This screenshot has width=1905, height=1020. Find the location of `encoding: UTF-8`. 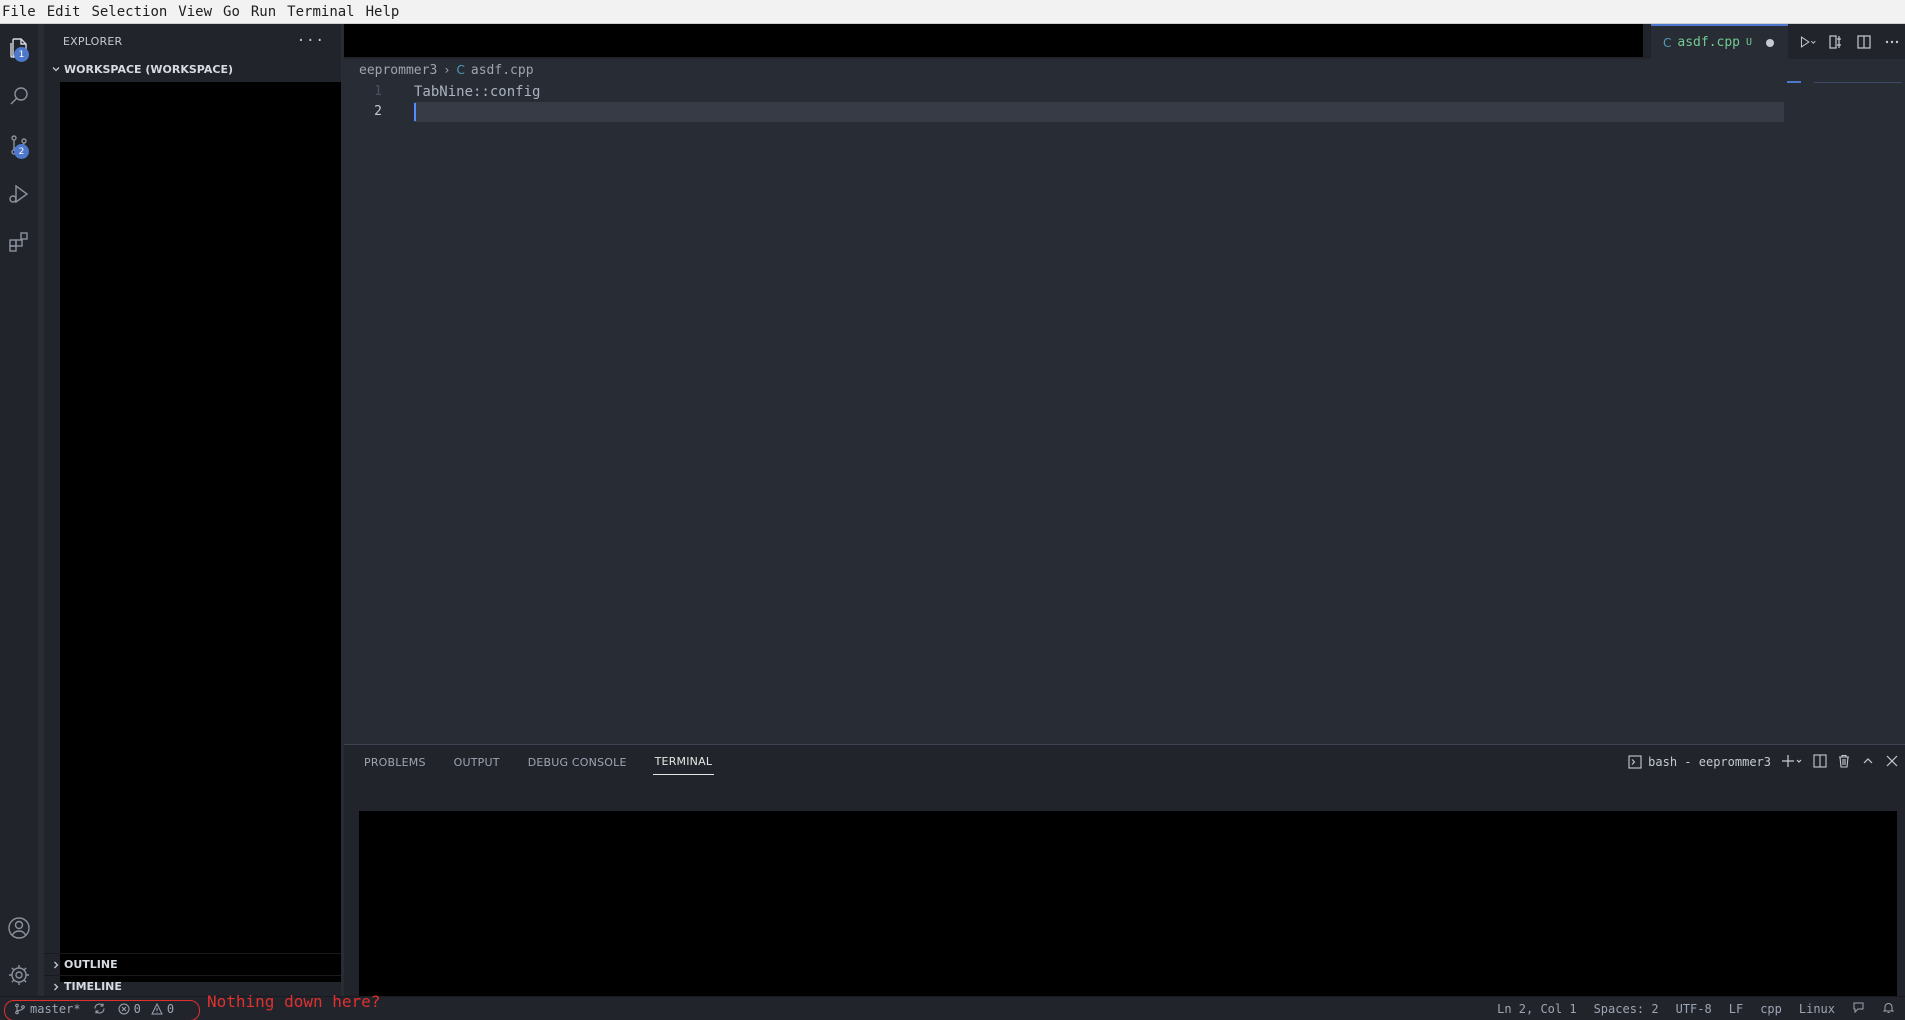

encoding: UTF-8 is located at coordinates (1694, 1009).